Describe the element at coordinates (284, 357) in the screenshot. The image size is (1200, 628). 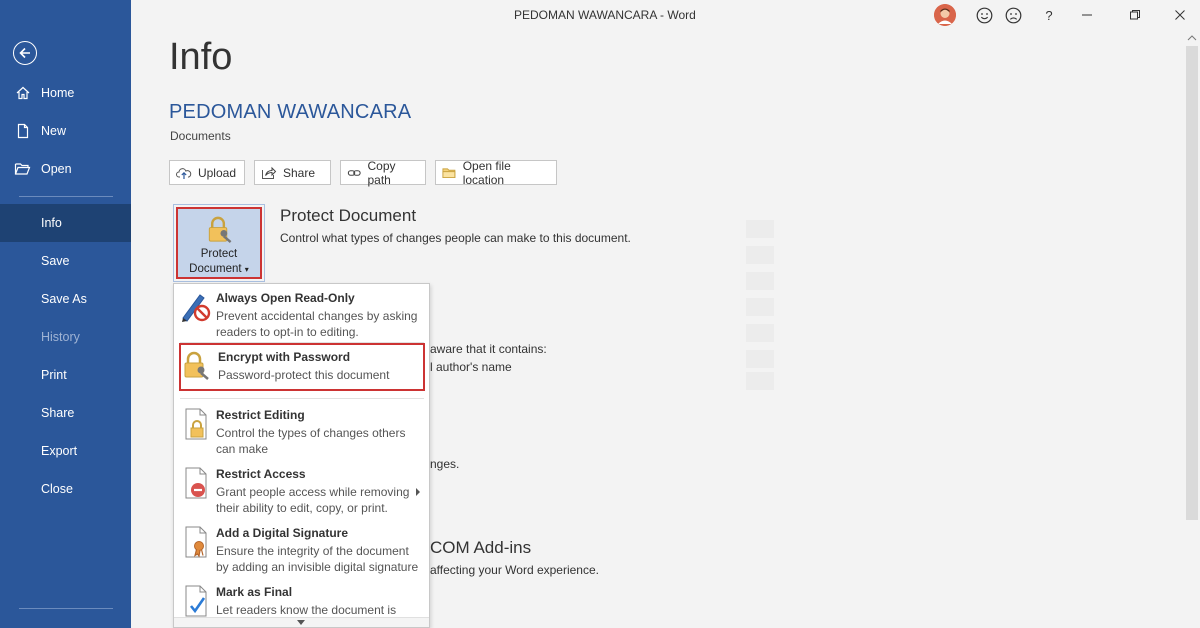
I see `menu-item-title: Encrypt with Password` at that location.